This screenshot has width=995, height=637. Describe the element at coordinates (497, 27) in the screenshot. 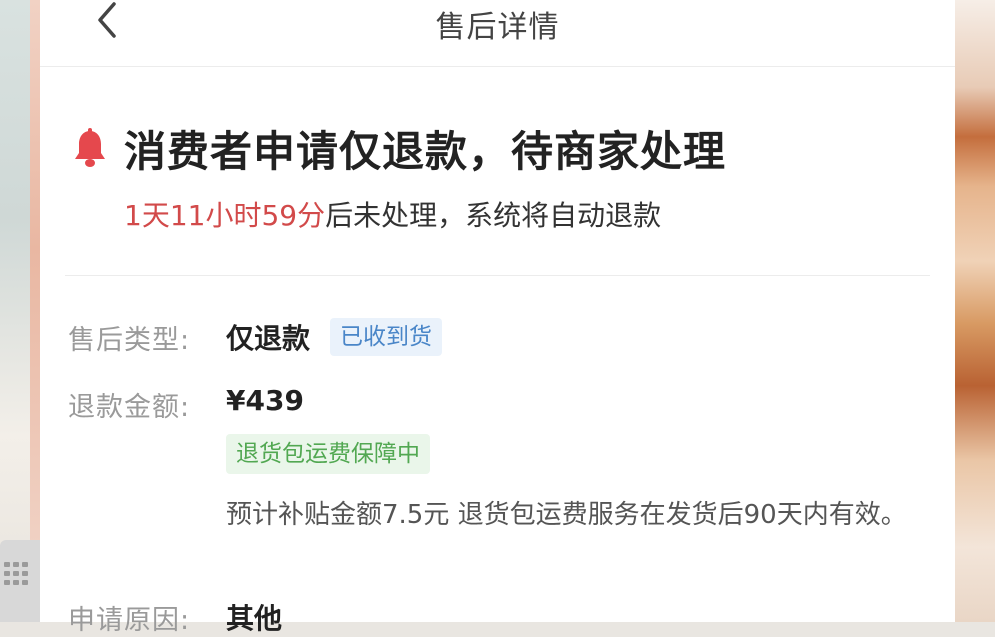

I see `page-title: 售后详情` at that location.